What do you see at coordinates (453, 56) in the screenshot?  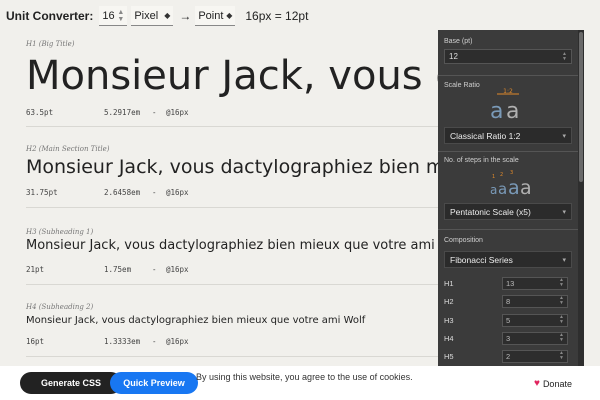 I see `base-value: 12` at bounding box center [453, 56].